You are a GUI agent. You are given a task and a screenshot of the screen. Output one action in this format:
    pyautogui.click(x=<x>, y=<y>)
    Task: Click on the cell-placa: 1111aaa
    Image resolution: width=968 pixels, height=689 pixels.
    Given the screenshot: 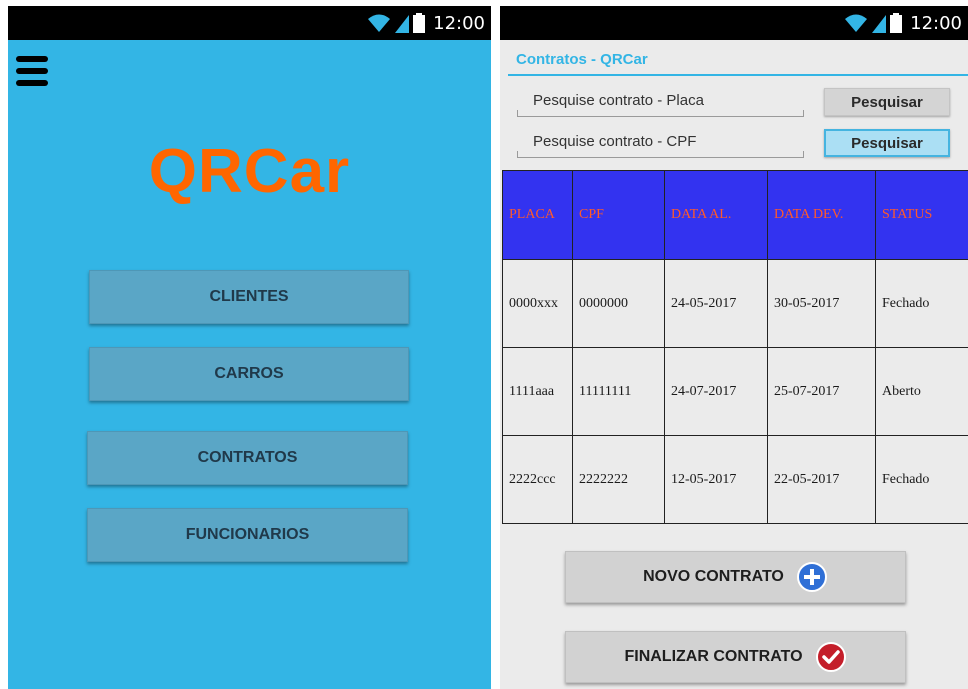 What is the action you would take?
    pyautogui.click(x=537, y=391)
    